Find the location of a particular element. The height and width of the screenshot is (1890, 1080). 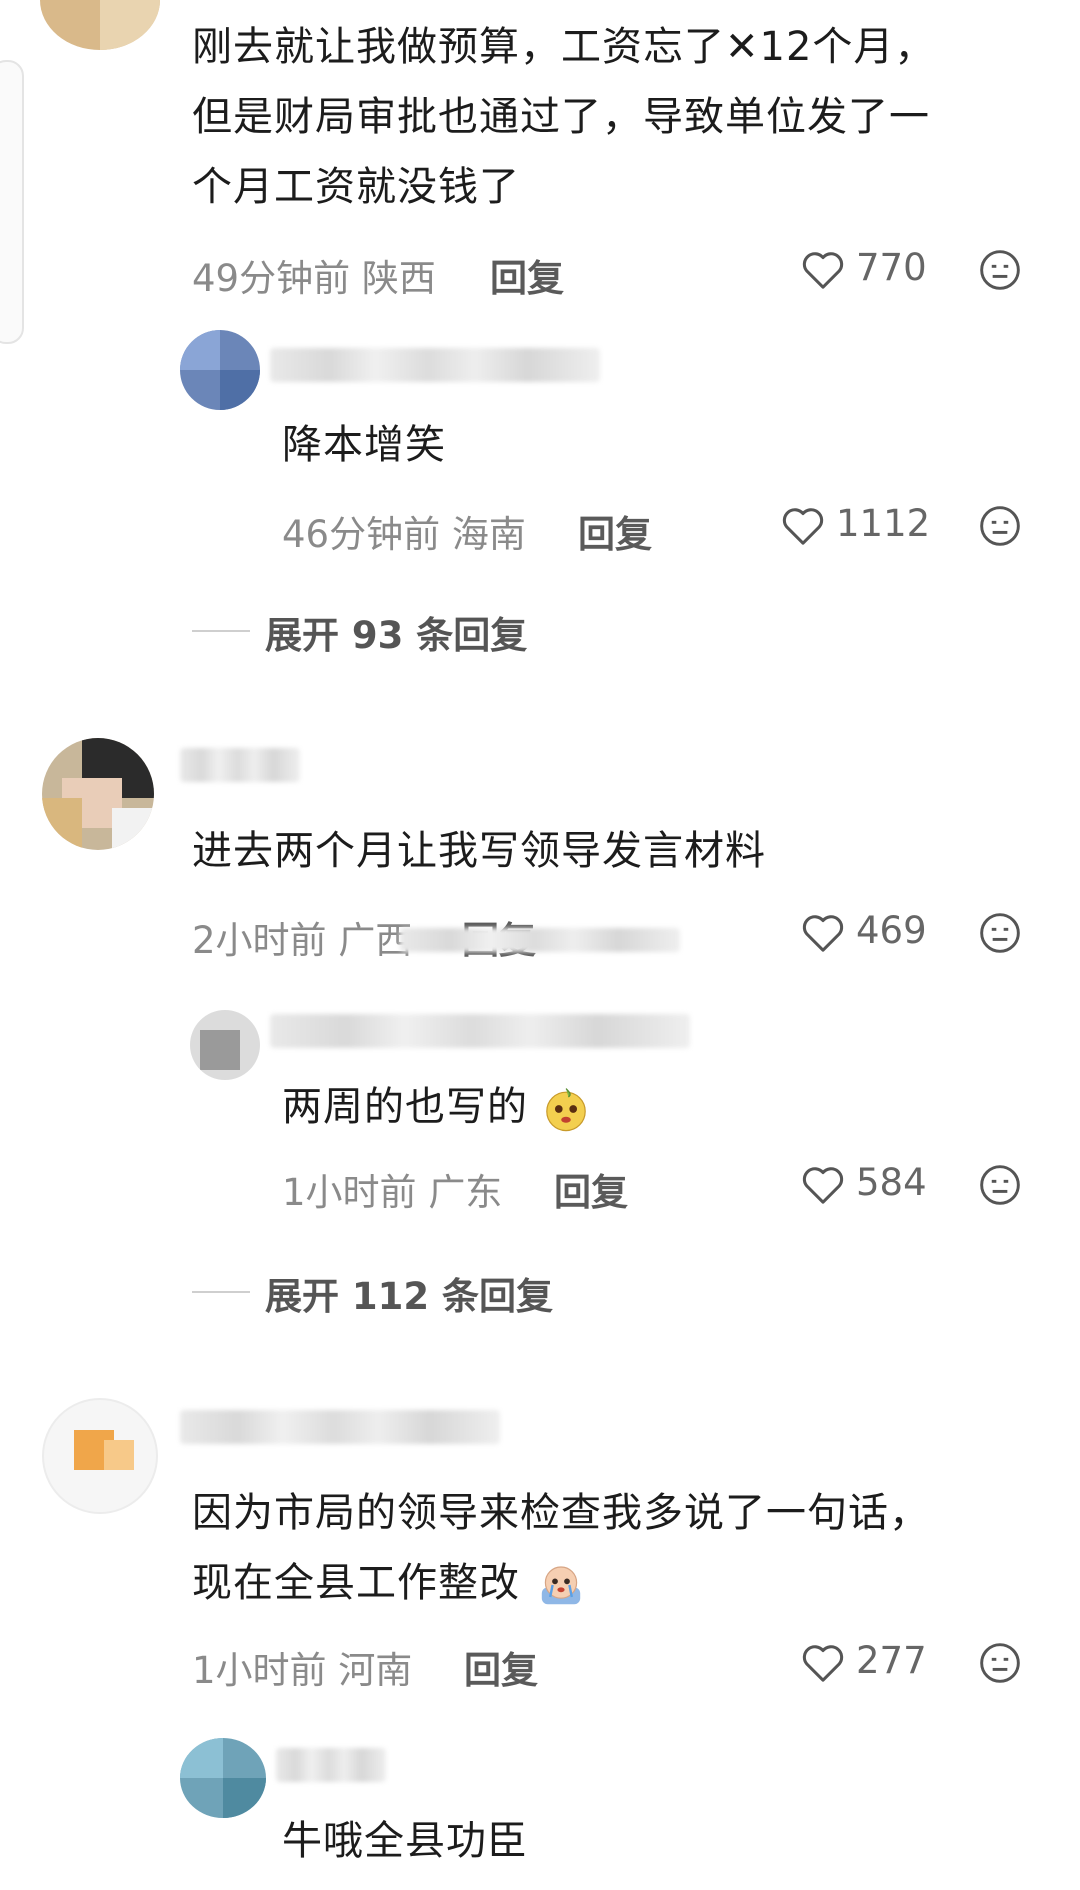

like-count: 1112 is located at coordinates (883, 523).